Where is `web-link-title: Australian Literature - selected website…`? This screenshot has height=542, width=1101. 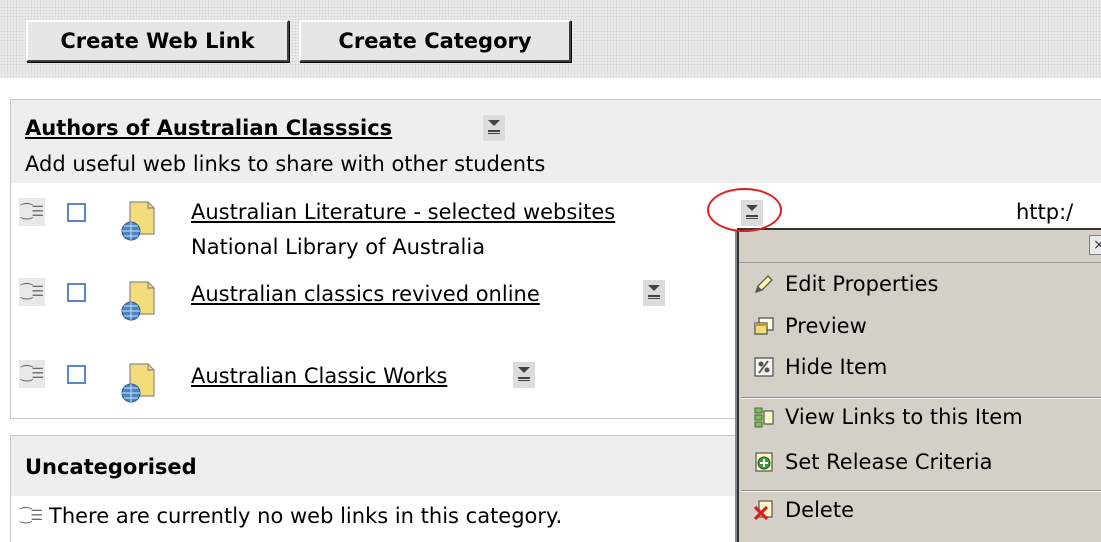
web-link-title: Australian Literature - selected website… is located at coordinates (403, 212).